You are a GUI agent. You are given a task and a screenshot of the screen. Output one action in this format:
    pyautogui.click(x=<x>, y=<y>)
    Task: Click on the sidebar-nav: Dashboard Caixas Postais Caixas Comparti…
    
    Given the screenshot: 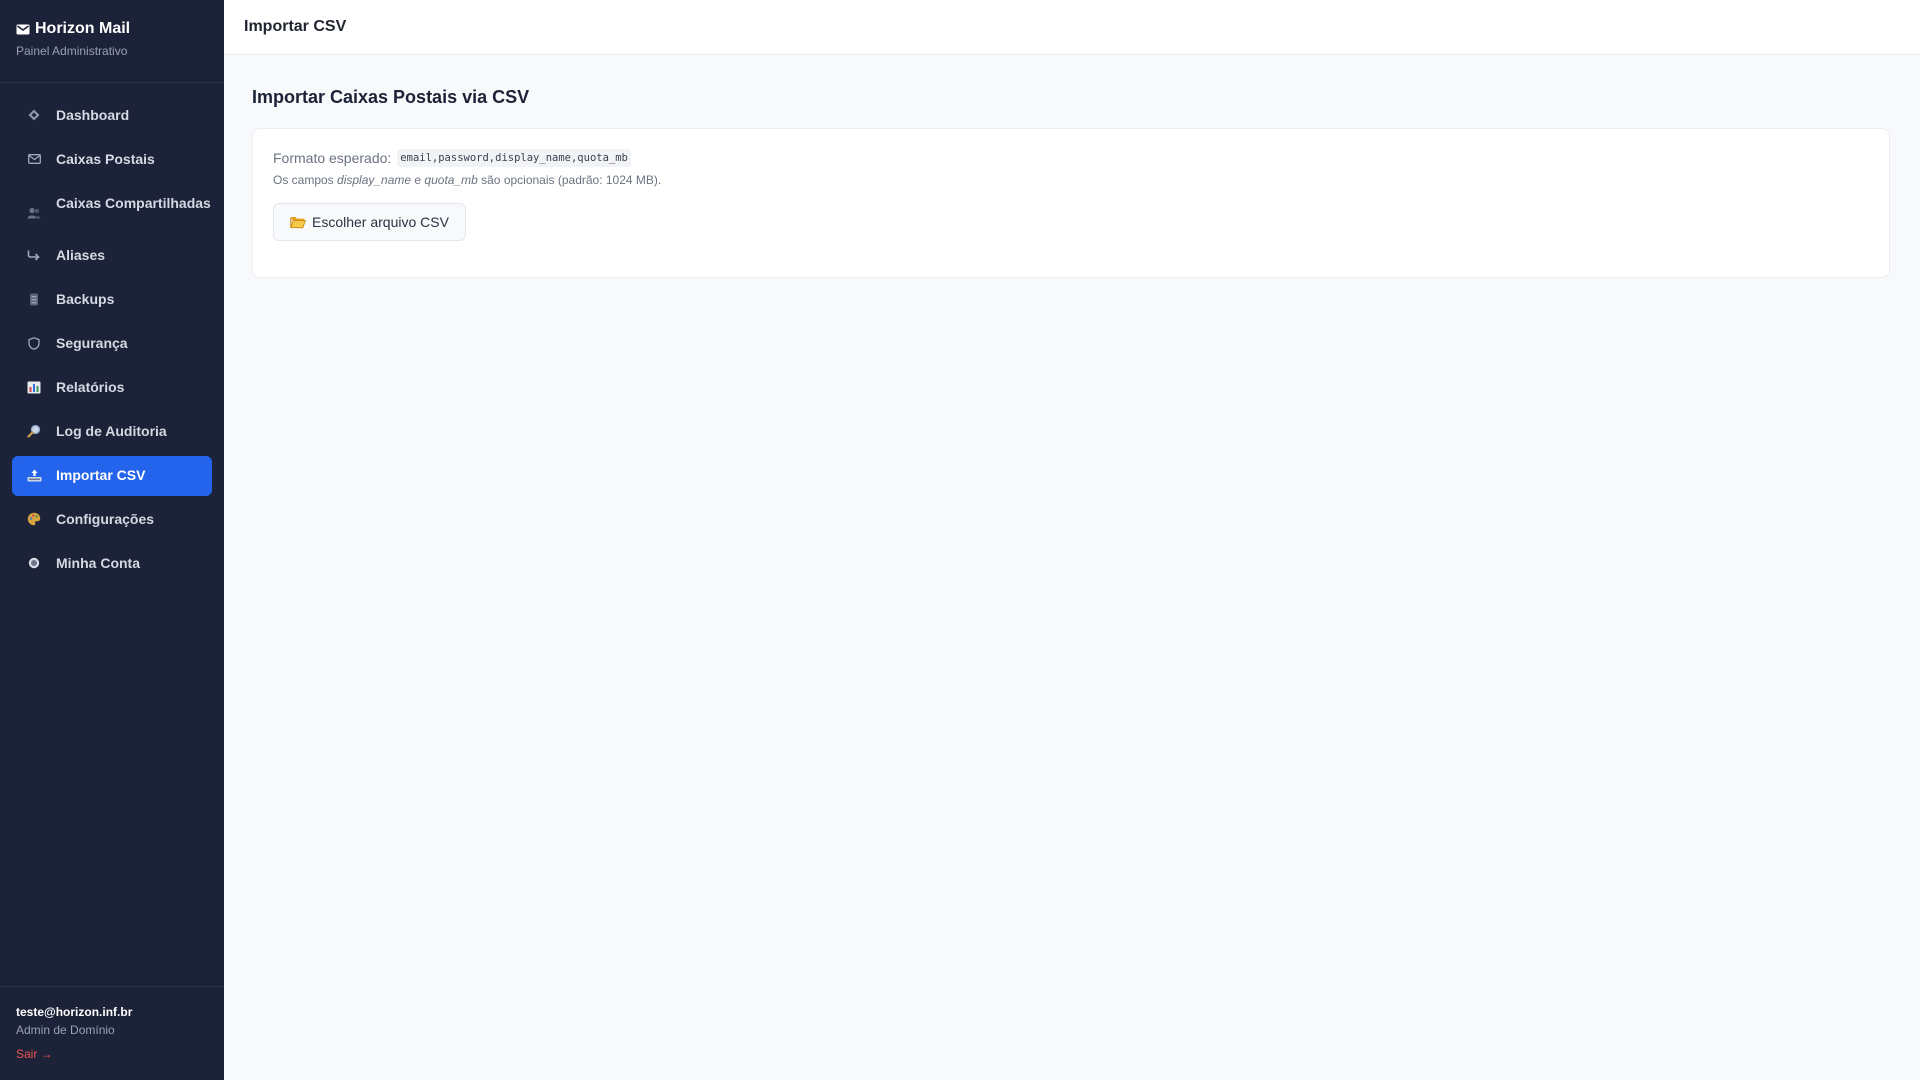 What is the action you would take?
    pyautogui.click(x=112, y=333)
    